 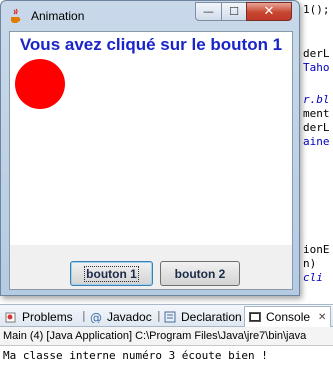 I want to click on close-icon: ✕, so click(x=269, y=11).